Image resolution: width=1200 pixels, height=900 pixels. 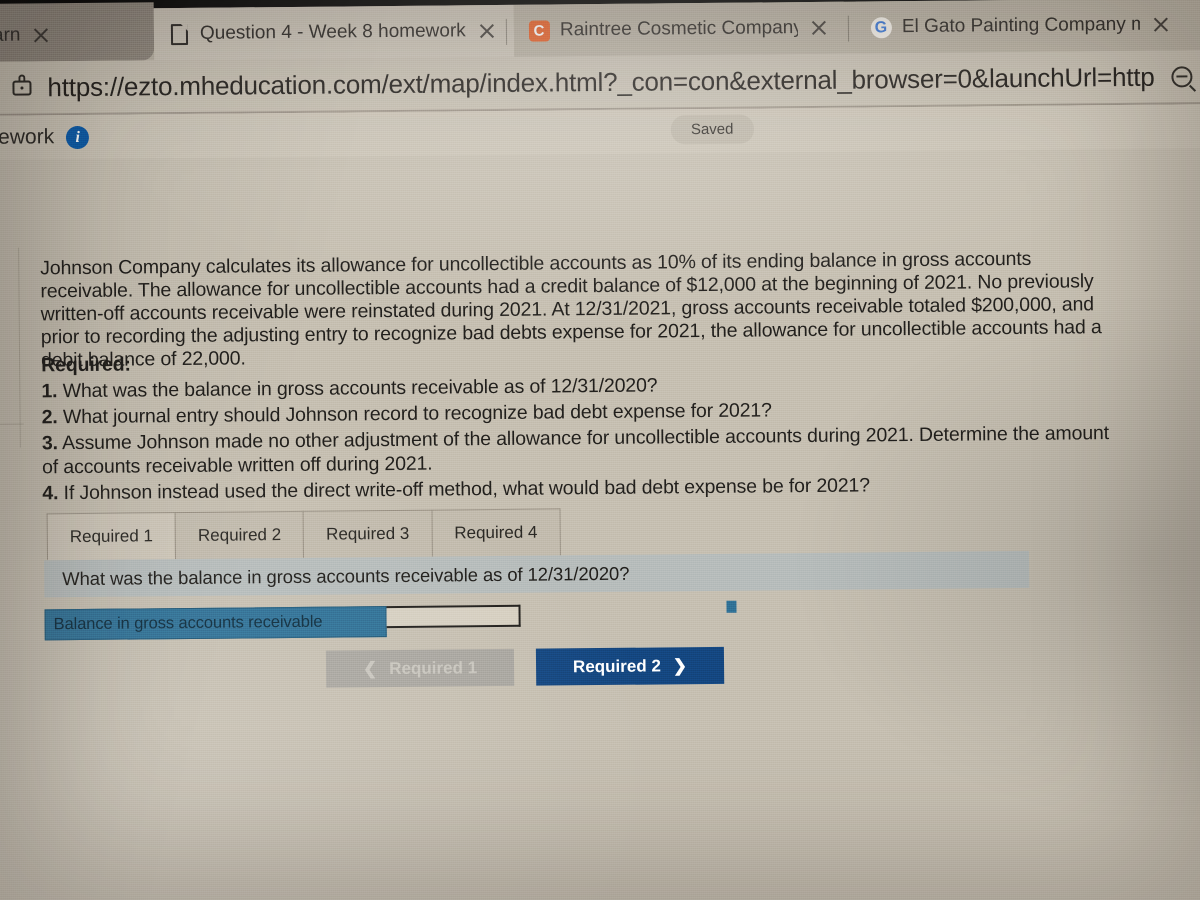 I want to click on answer-row: Balance in gross accounts receivable, so click(x=390, y=620).